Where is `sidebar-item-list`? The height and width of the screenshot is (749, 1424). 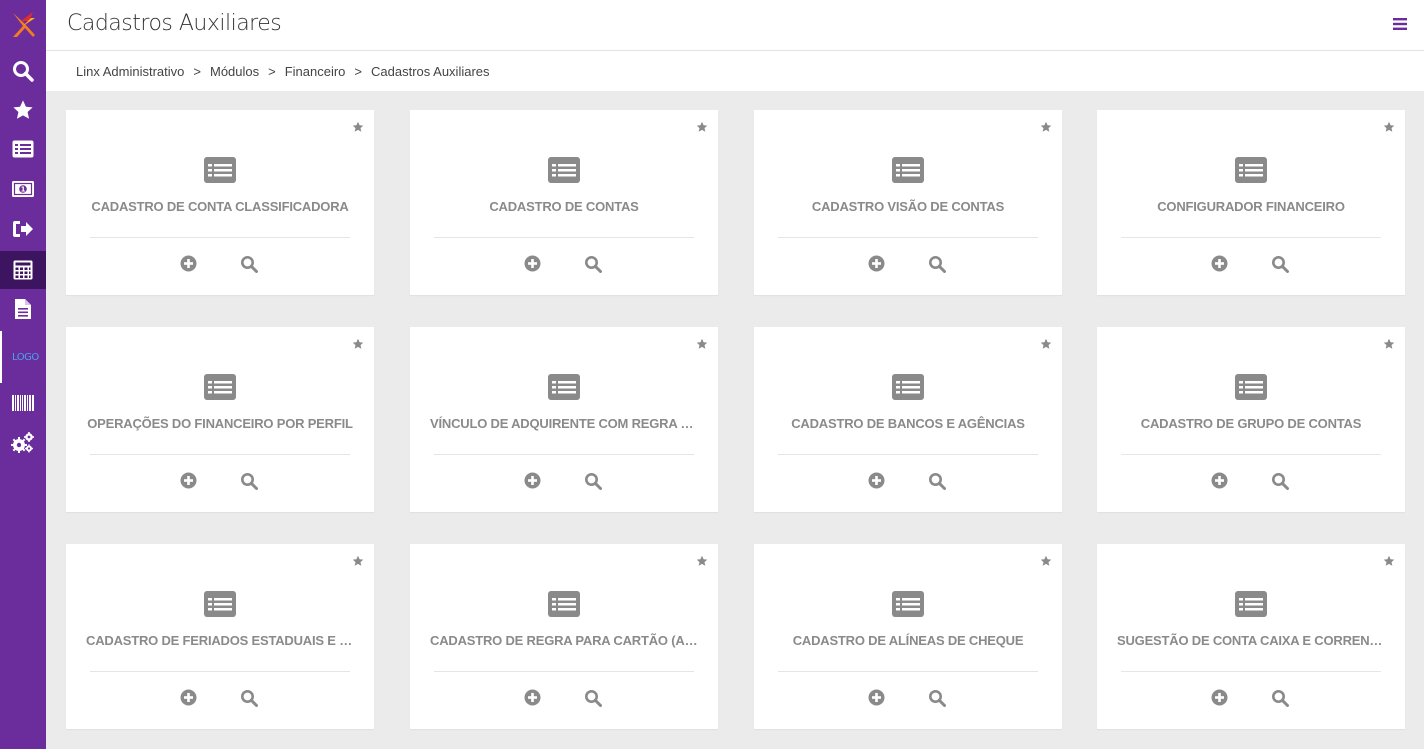 sidebar-item-list is located at coordinates (23, 149).